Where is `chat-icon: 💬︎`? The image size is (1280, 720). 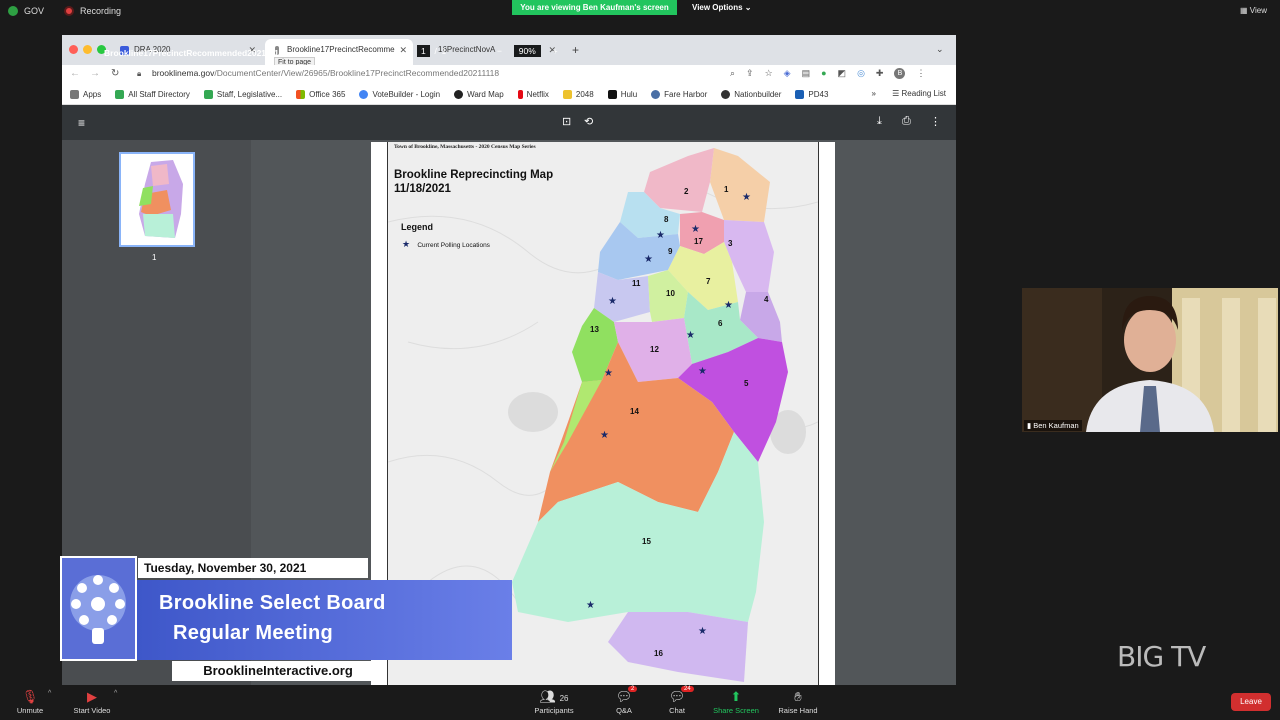
chat-icon: 💬︎ is located at coordinates (677, 696).